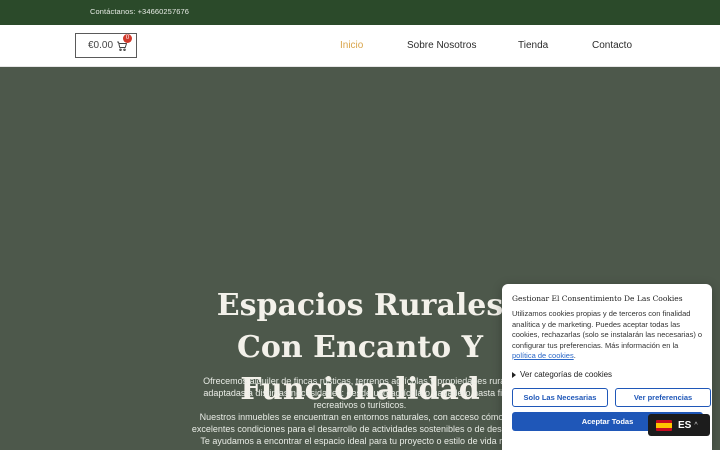  Describe the element at coordinates (663, 397) in the screenshot. I see `view-preferences-button: Ver preferencias` at that location.